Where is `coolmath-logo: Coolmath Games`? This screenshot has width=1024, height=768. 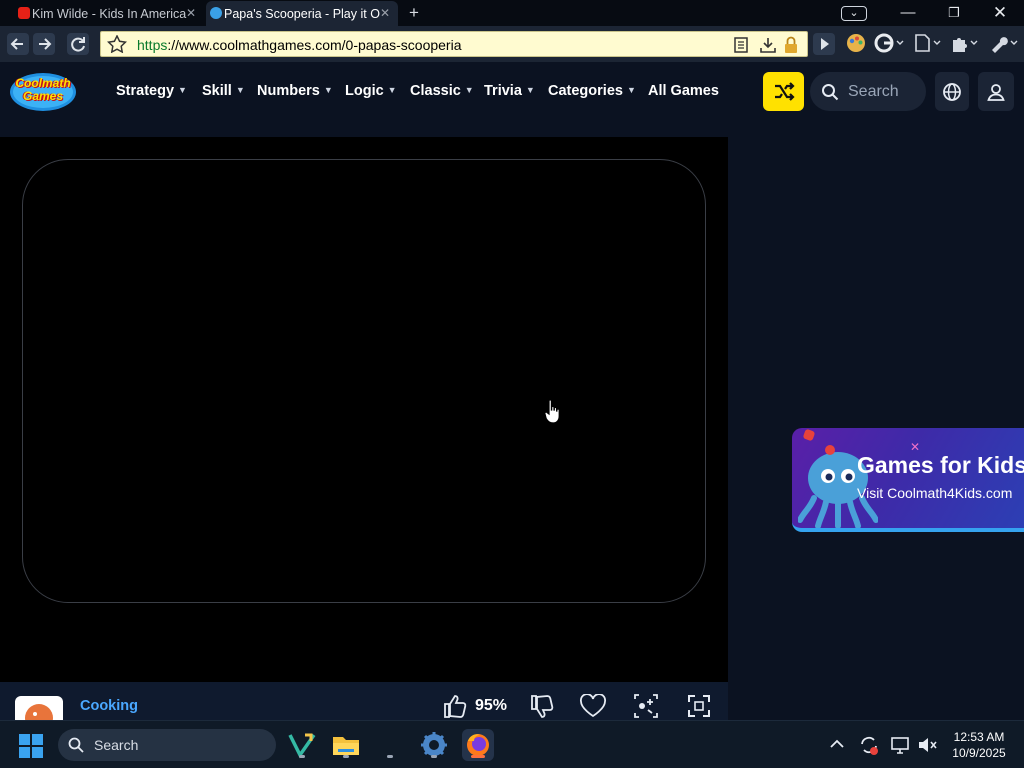
coolmath-logo: Coolmath Games is located at coordinates (43, 92).